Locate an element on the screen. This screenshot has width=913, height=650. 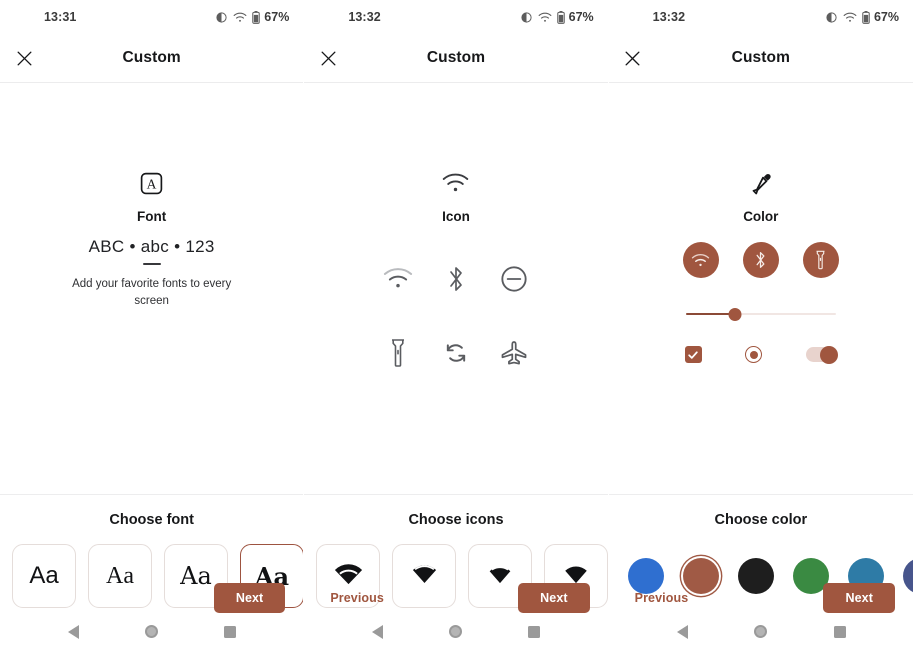
icon-grid is located at coordinates (456, 316).